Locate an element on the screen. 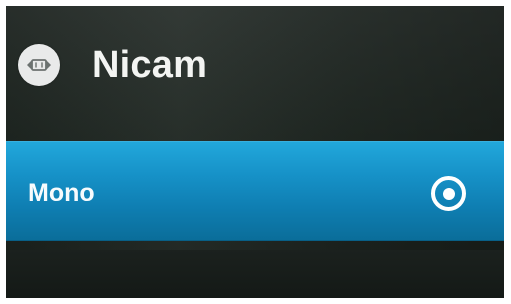 This screenshot has height=304, width=511. radio-dot-icon is located at coordinates (449, 194).